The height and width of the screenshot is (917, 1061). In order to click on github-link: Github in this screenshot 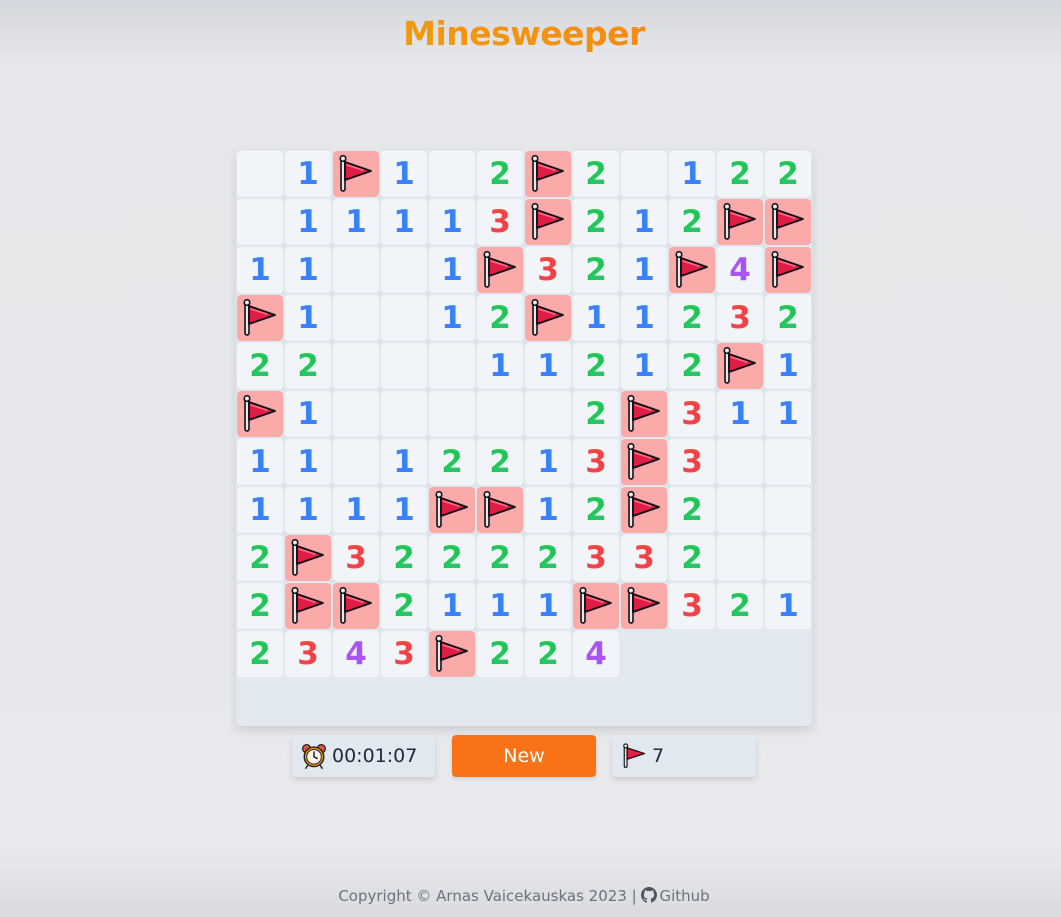, I will do `click(675, 896)`.